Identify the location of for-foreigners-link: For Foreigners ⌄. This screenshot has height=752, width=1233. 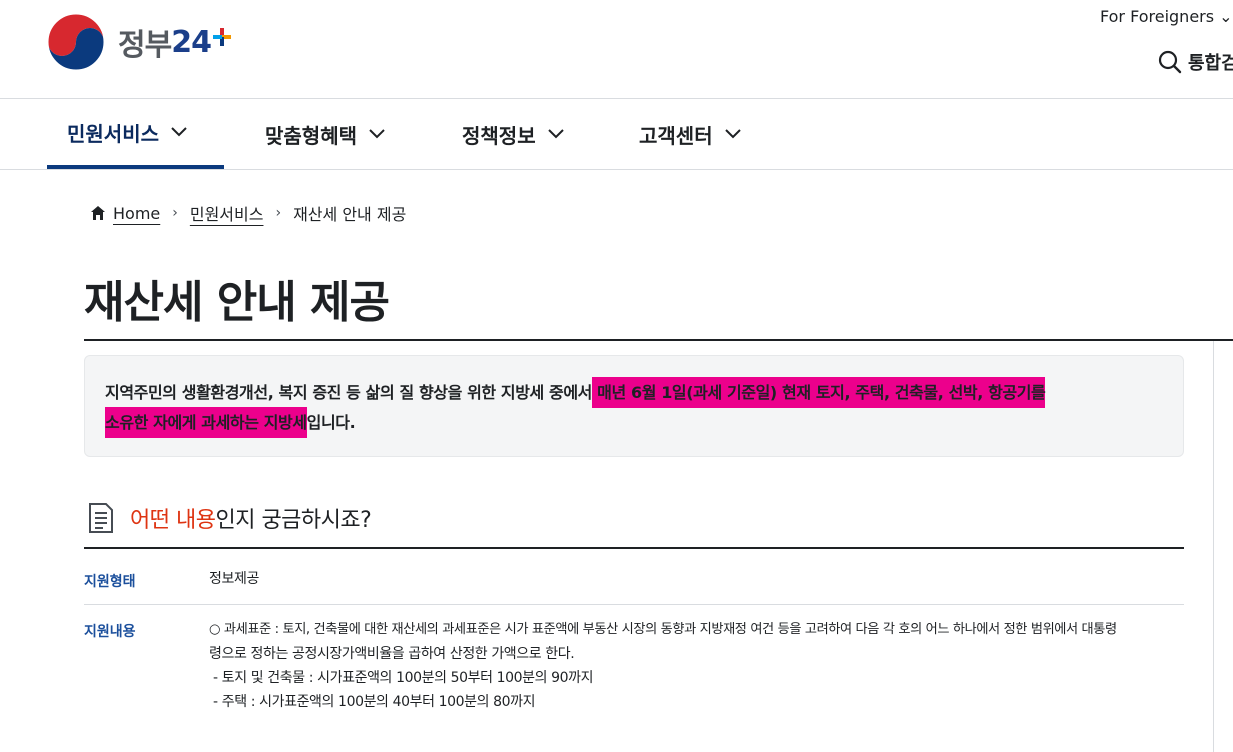
(1166, 16).